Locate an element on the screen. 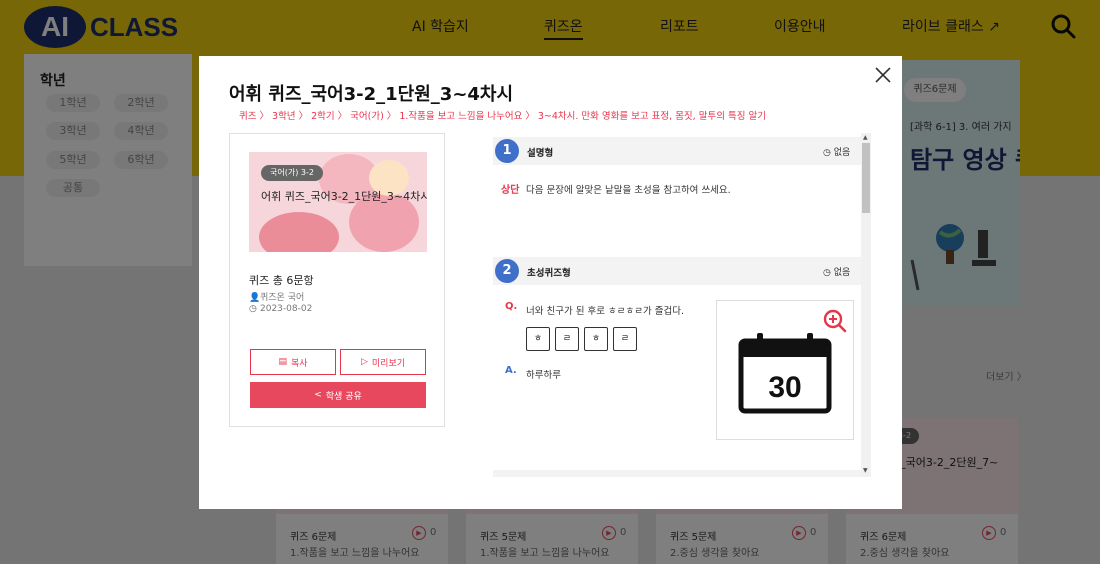 Image resolution: width=1100 pixels, height=564 pixels. quiz-thumbnail: 국어(가) 3-2 어휘 퀴즈_국어3-2_1단원_3~4차시 is located at coordinates (338, 202).